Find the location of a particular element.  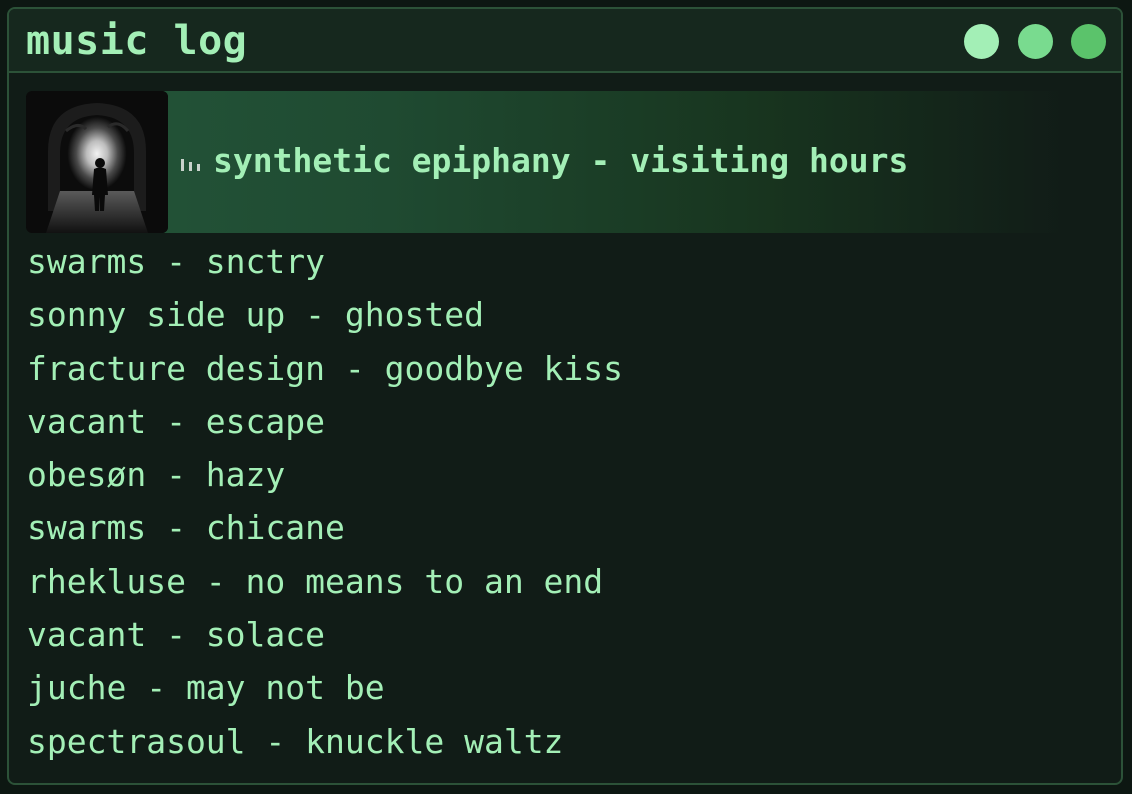

window-title: music log is located at coordinates (137, 41).